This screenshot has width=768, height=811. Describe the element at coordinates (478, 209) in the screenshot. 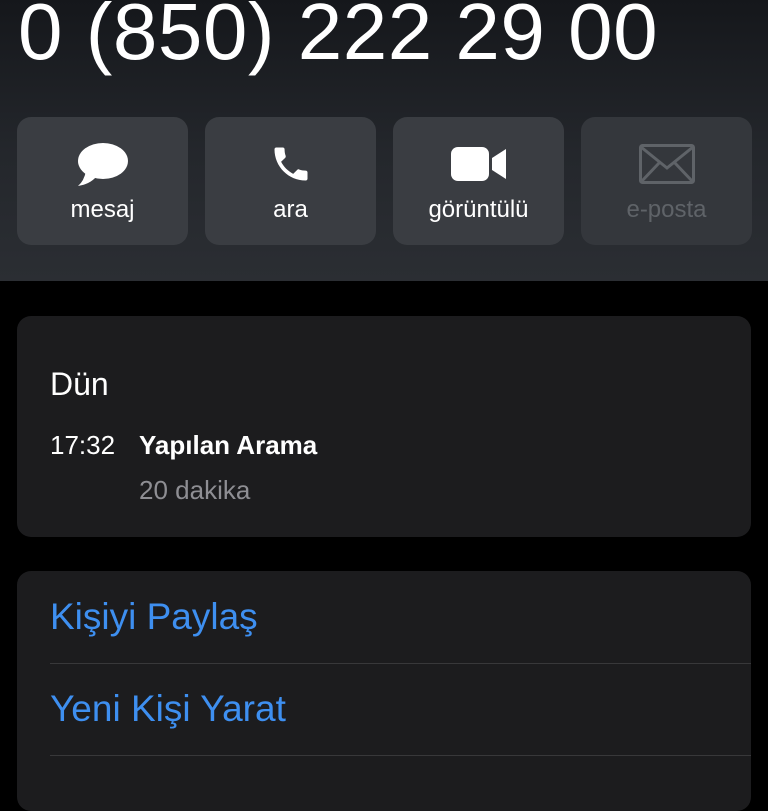

I see `video-button-label: görüntülü` at that location.